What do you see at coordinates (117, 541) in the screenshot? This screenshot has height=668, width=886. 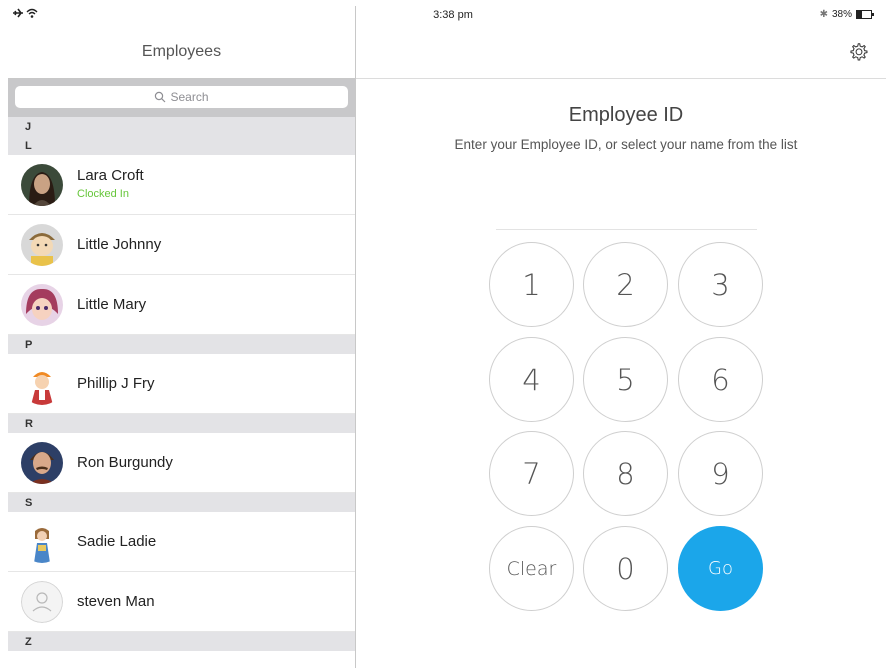 I see `employee-name: Sadie Ladie` at bounding box center [117, 541].